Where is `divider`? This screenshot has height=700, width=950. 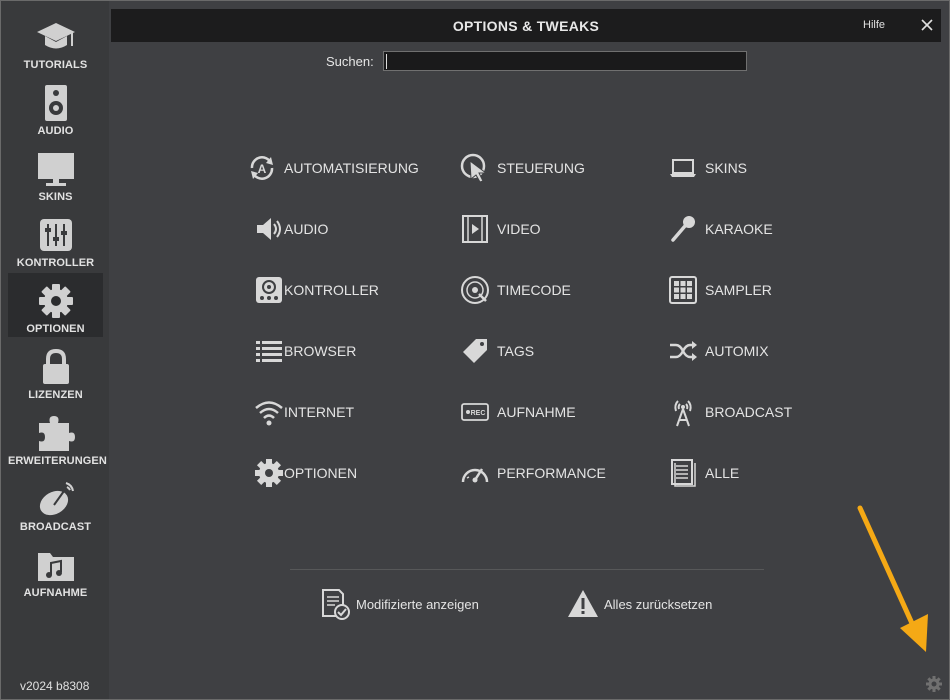
divider is located at coordinates (527, 569).